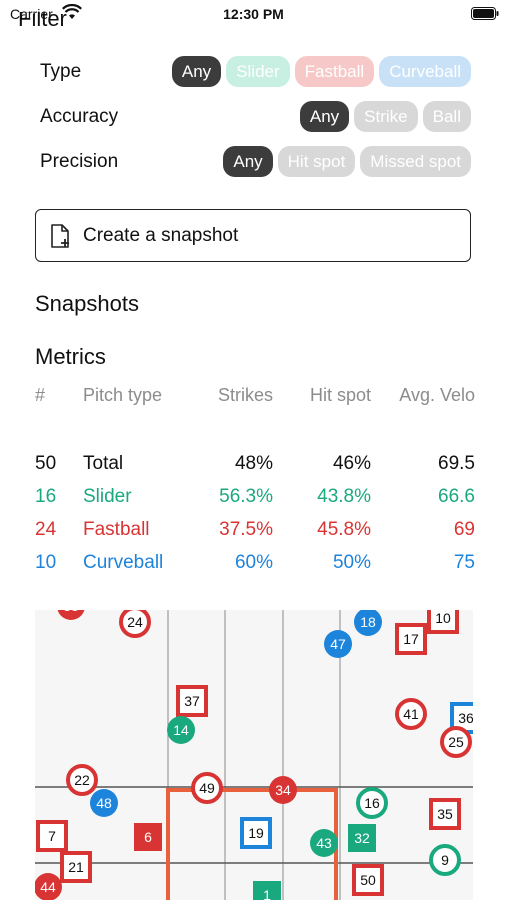 Image resolution: width=507 pixels, height=900 pixels. I want to click on pitch-marker-10: 10, so click(443, 622).